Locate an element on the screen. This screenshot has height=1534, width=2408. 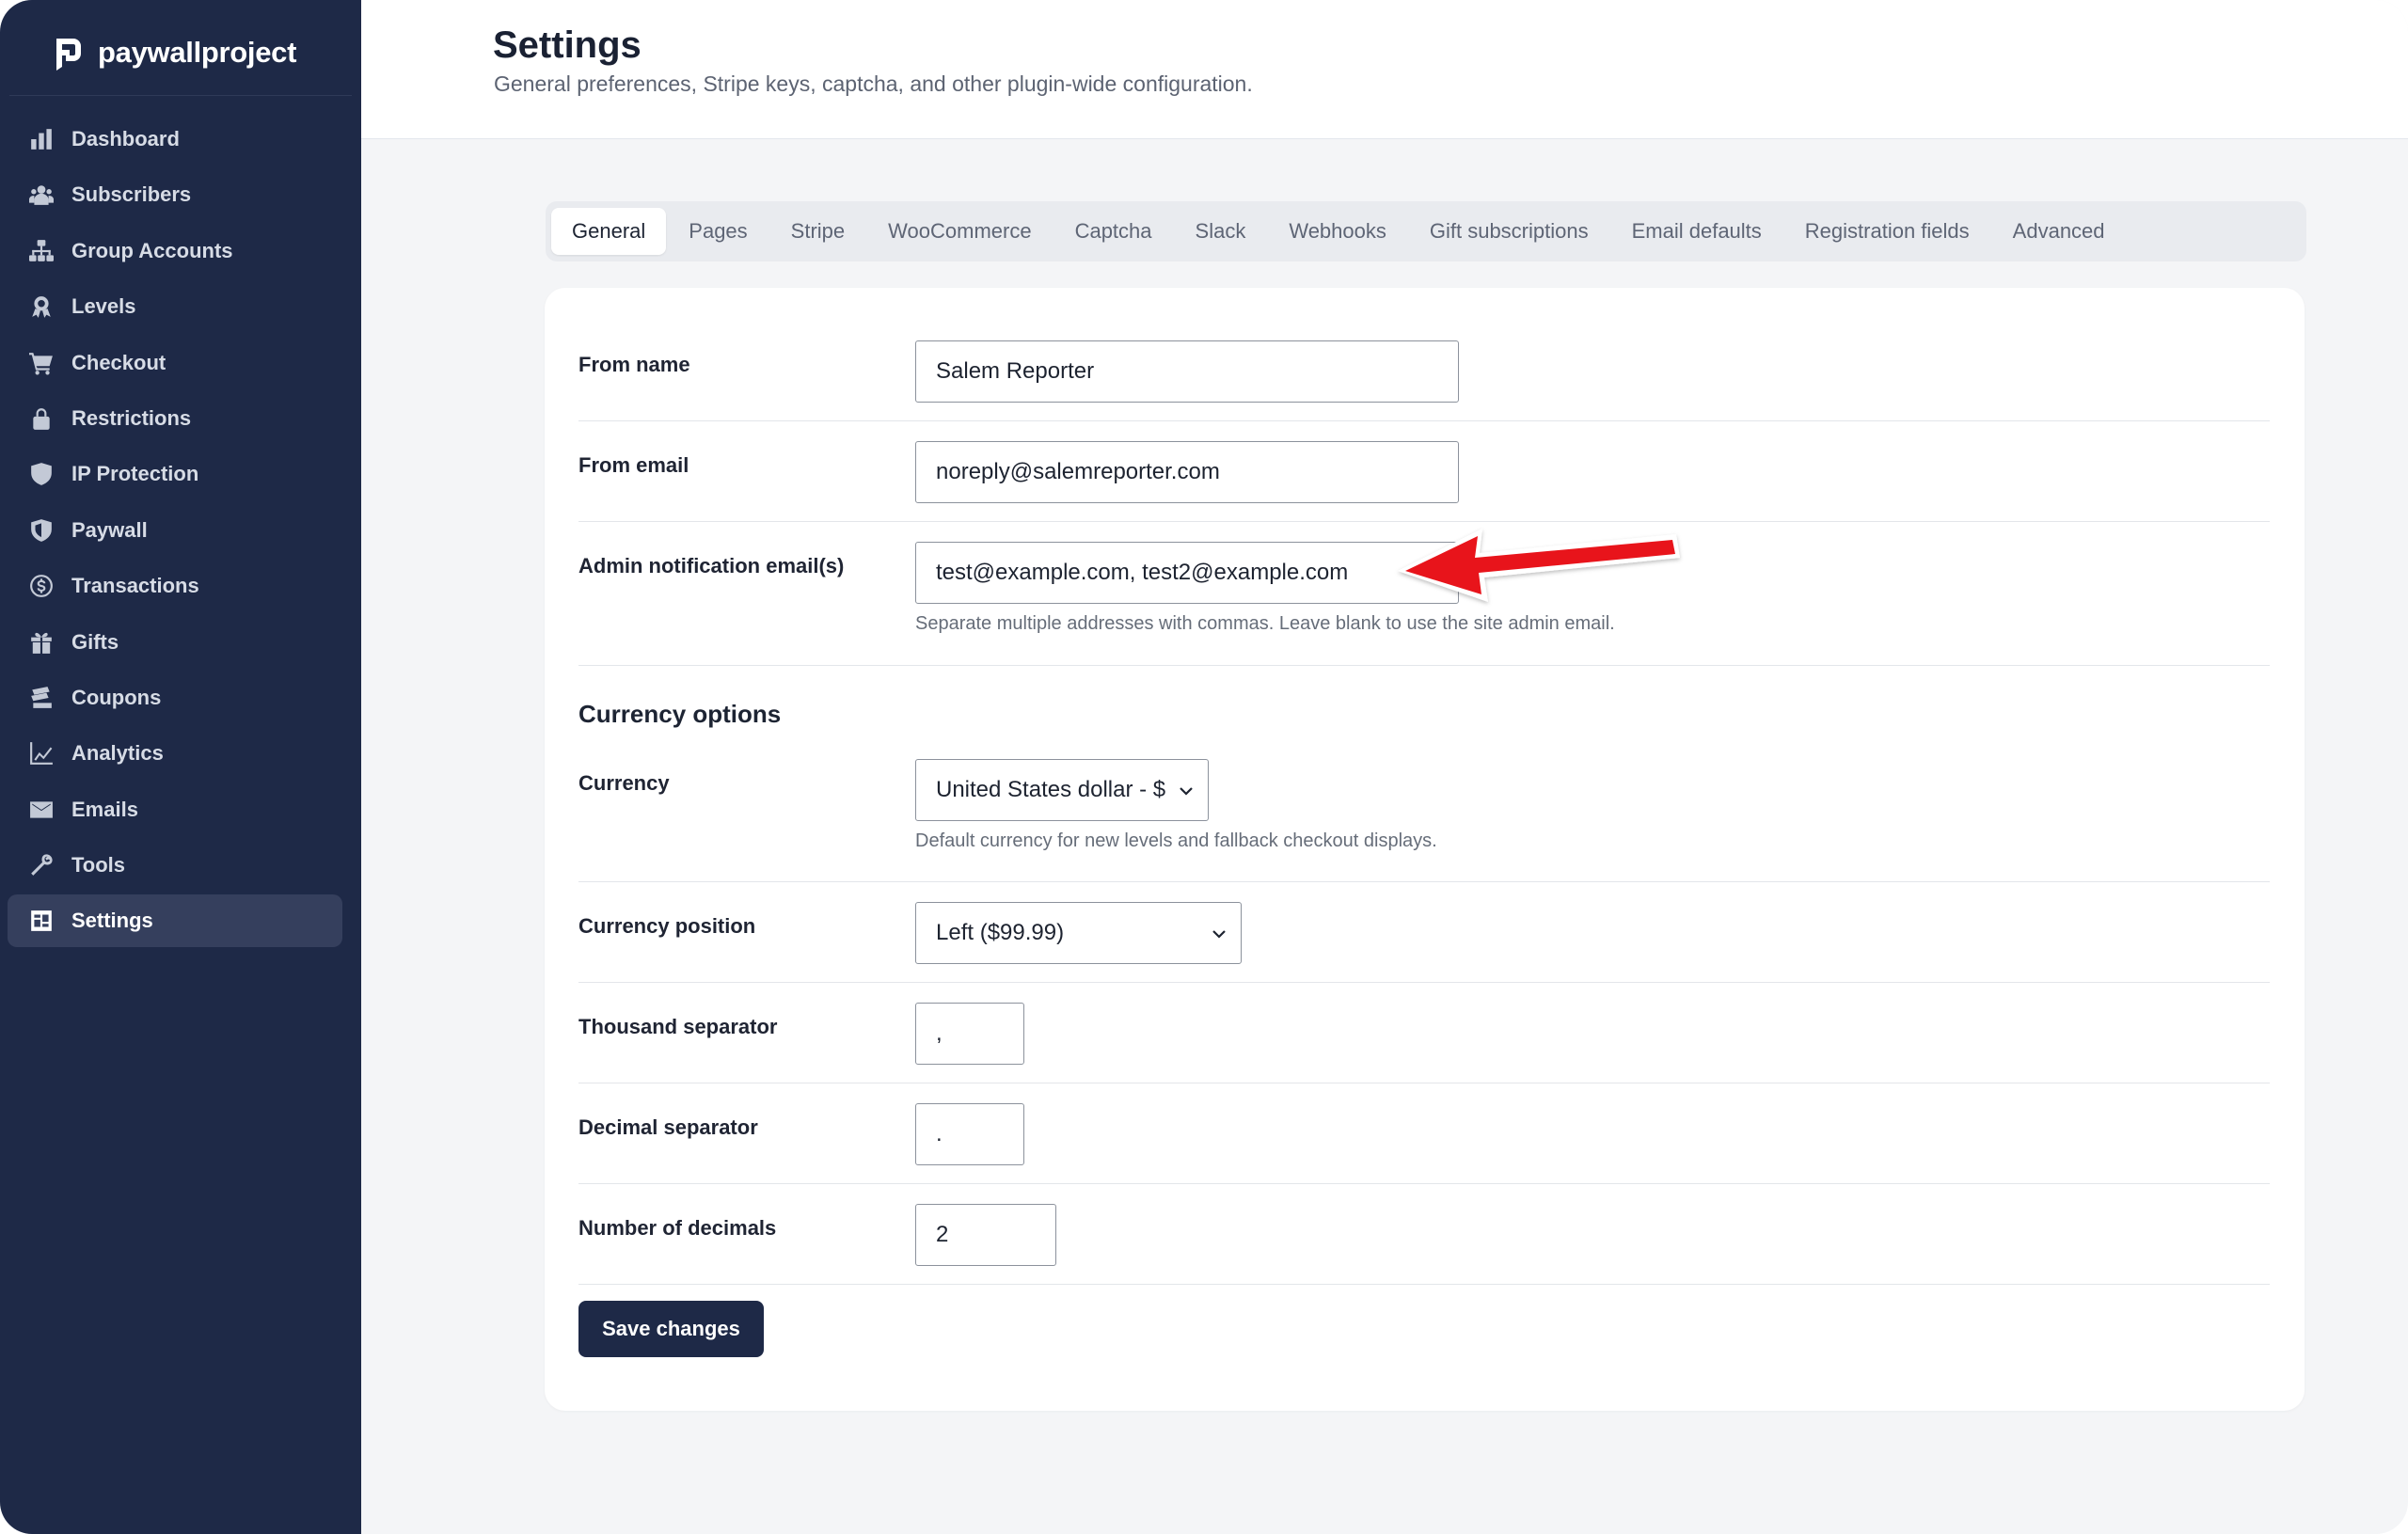
thousand-separator-label: Thousand separator is located at coordinates (678, 1026).